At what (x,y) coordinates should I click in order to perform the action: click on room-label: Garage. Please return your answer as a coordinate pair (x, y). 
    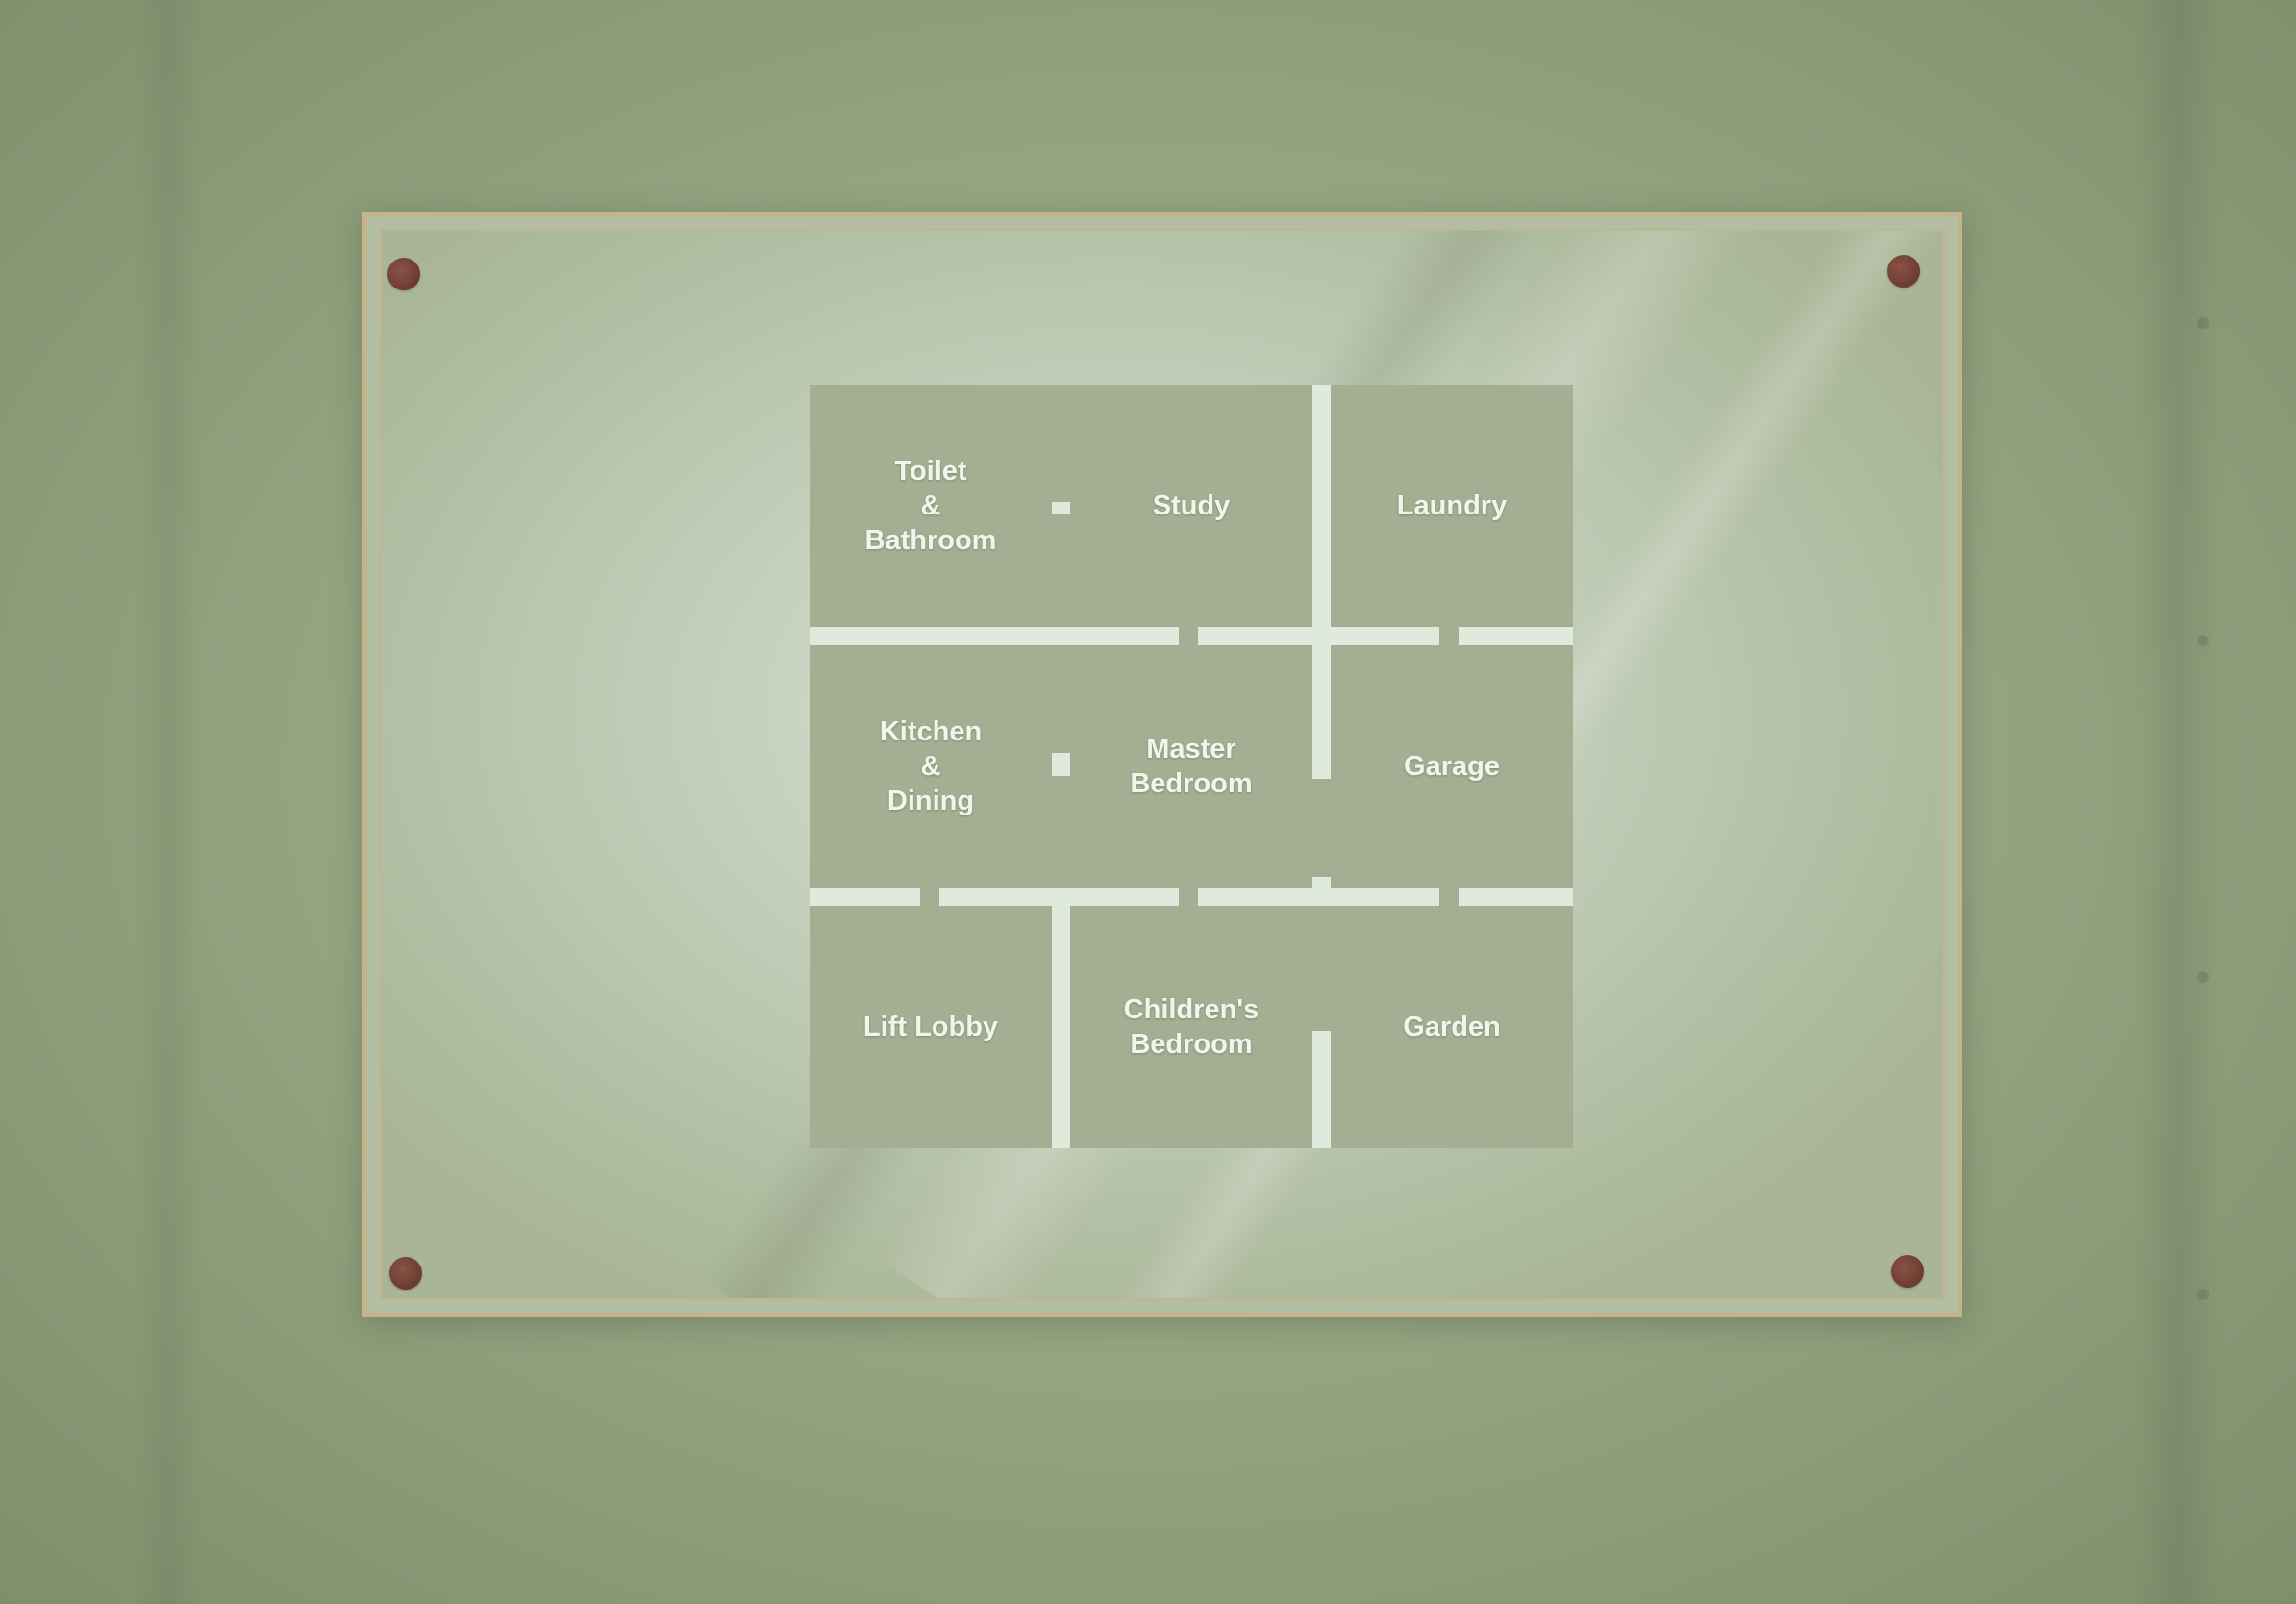
    Looking at the image, I should click on (1452, 766).